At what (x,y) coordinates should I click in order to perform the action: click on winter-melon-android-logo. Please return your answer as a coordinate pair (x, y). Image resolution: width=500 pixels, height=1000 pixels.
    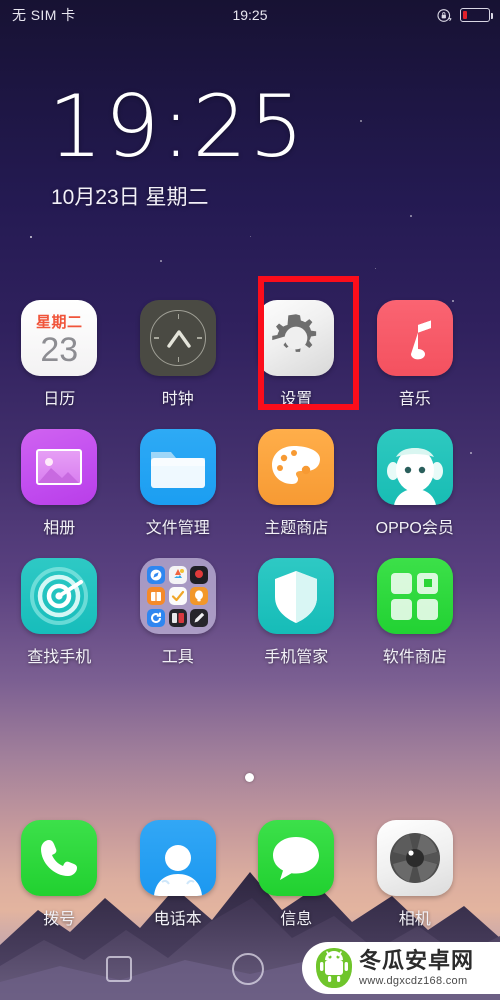
    Looking at the image, I should click on (334, 968).